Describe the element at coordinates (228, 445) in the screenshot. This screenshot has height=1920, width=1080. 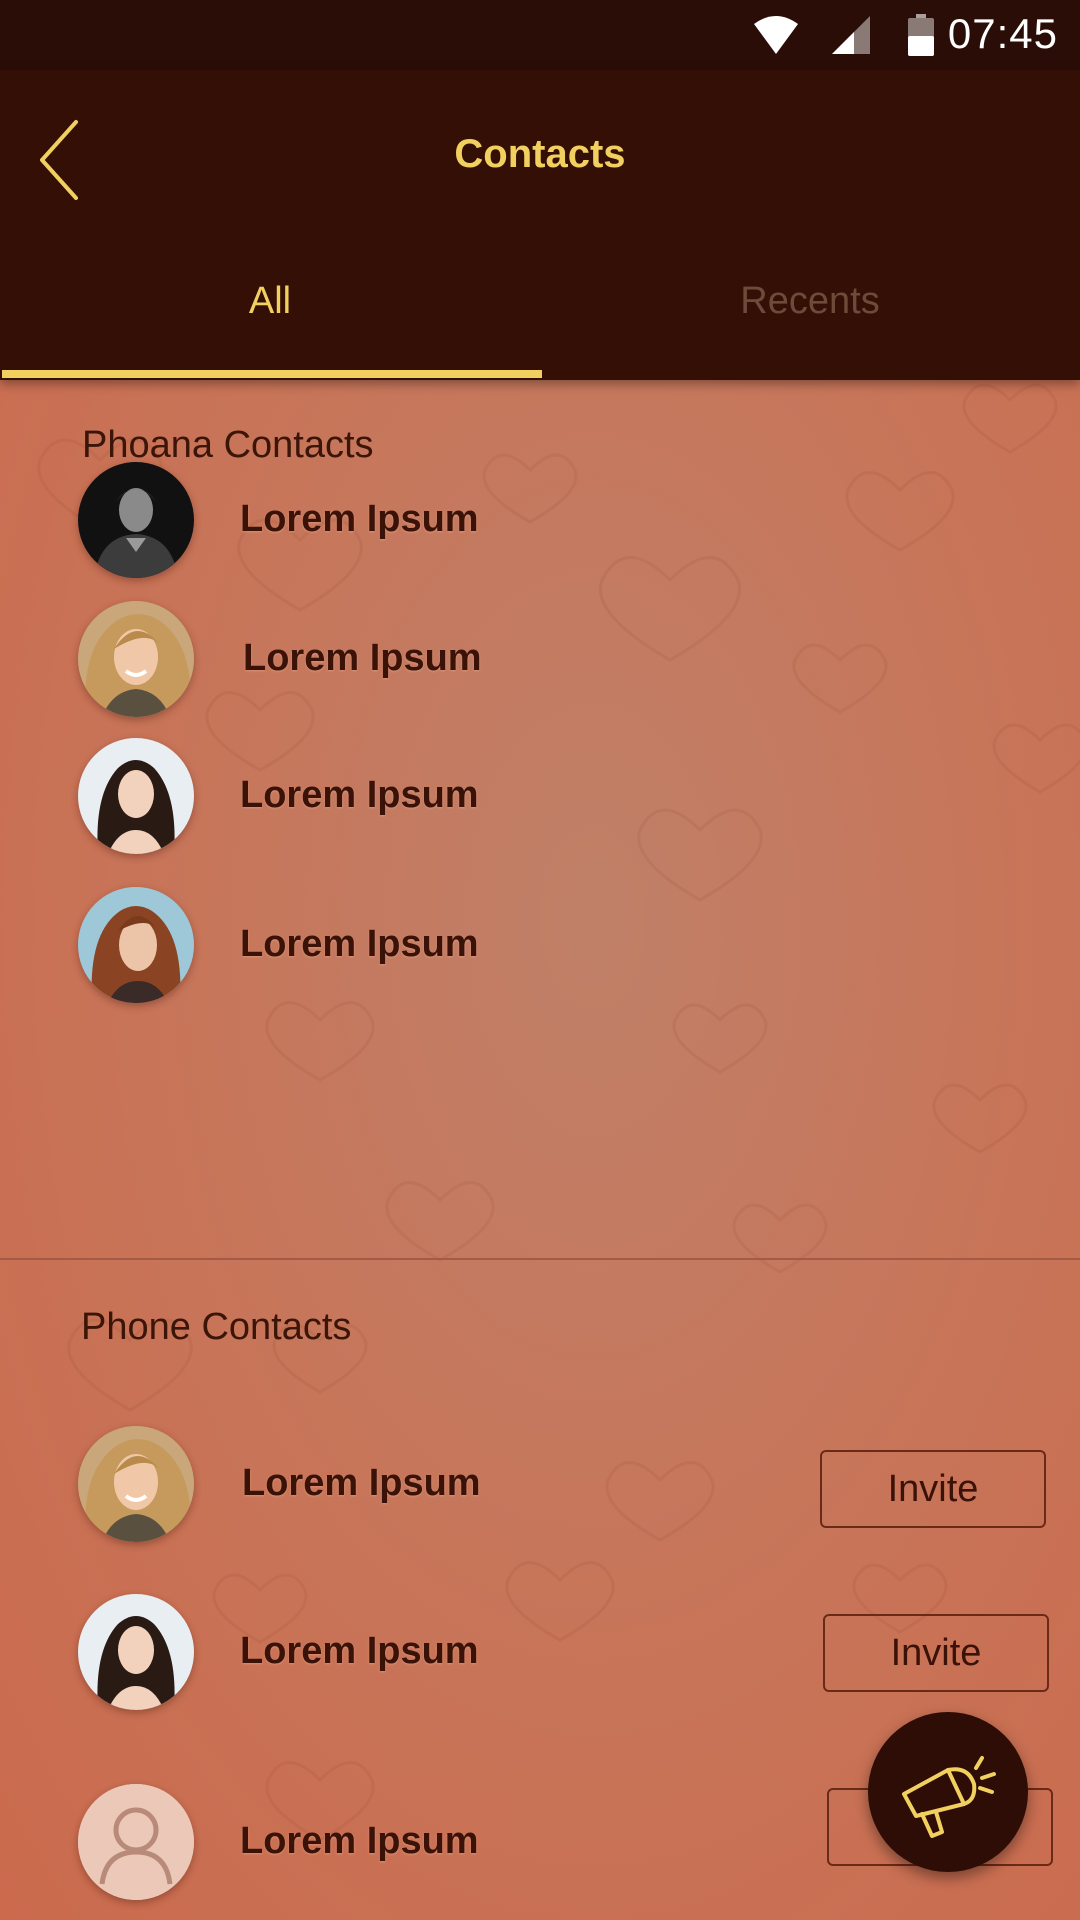
I see `section-title-phoana-contacts: Phoana Contacts` at that location.